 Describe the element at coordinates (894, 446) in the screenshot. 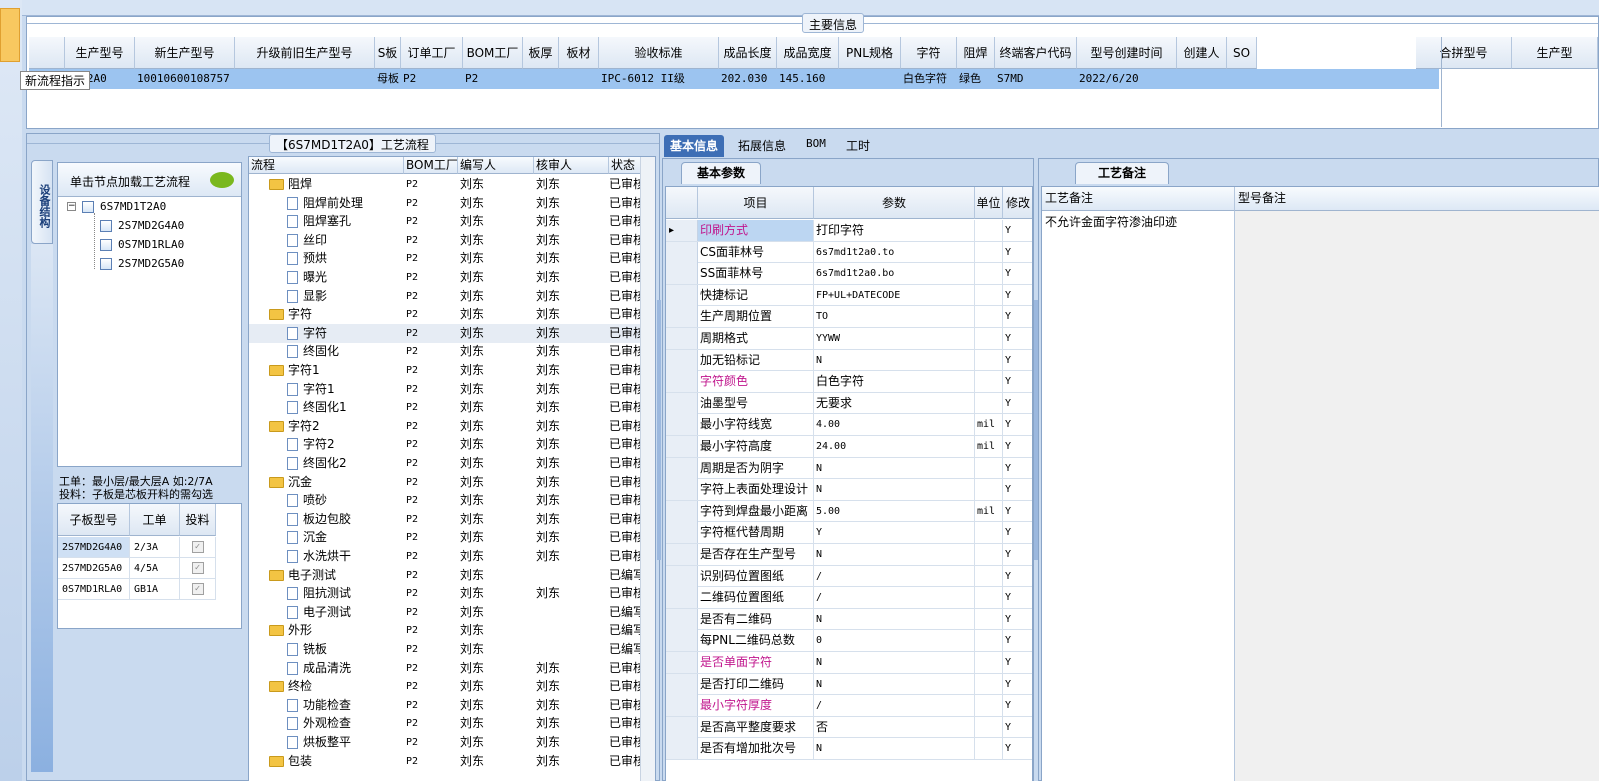

I see `param-value: 24.00` at that location.